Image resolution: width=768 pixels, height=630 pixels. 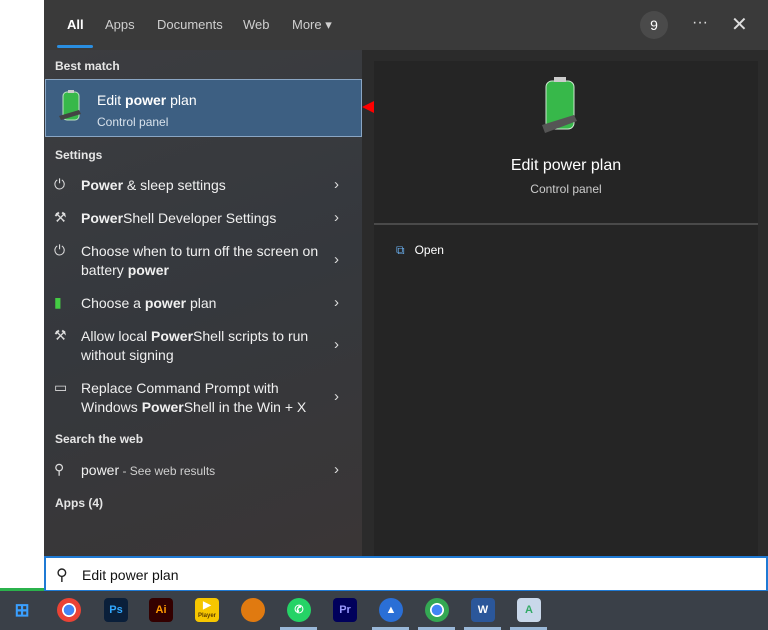 What do you see at coordinates (253, 610) in the screenshot?
I see `game-icon` at bounding box center [253, 610].